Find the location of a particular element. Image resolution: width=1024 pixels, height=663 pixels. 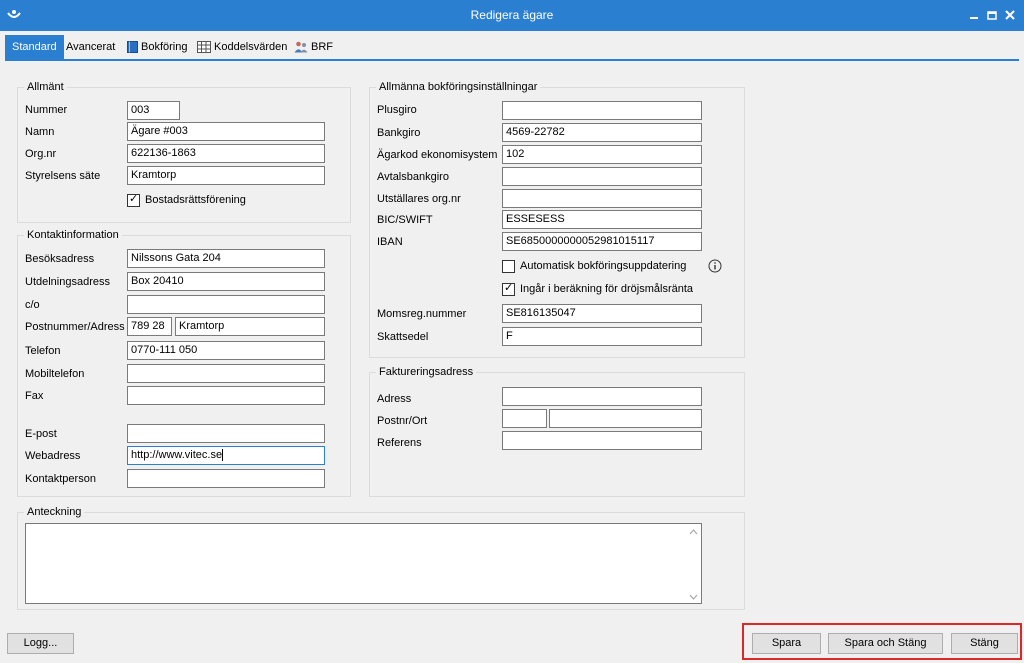

save-and-close-button: Spara och Stäng is located at coordinates (885, 643).